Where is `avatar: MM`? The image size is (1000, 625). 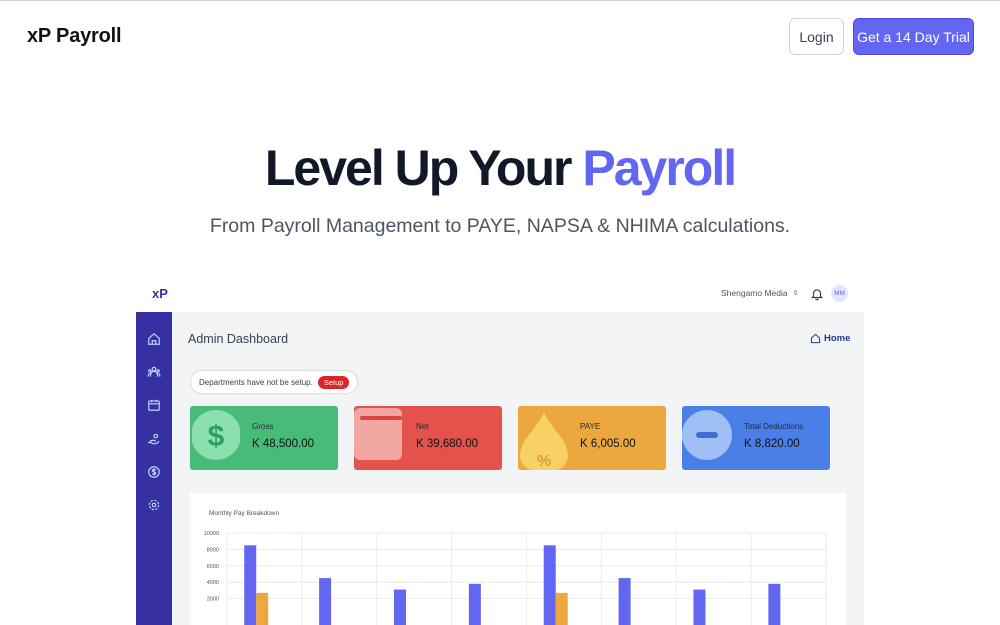
avatar: MM is located at coordinates (839, 293).